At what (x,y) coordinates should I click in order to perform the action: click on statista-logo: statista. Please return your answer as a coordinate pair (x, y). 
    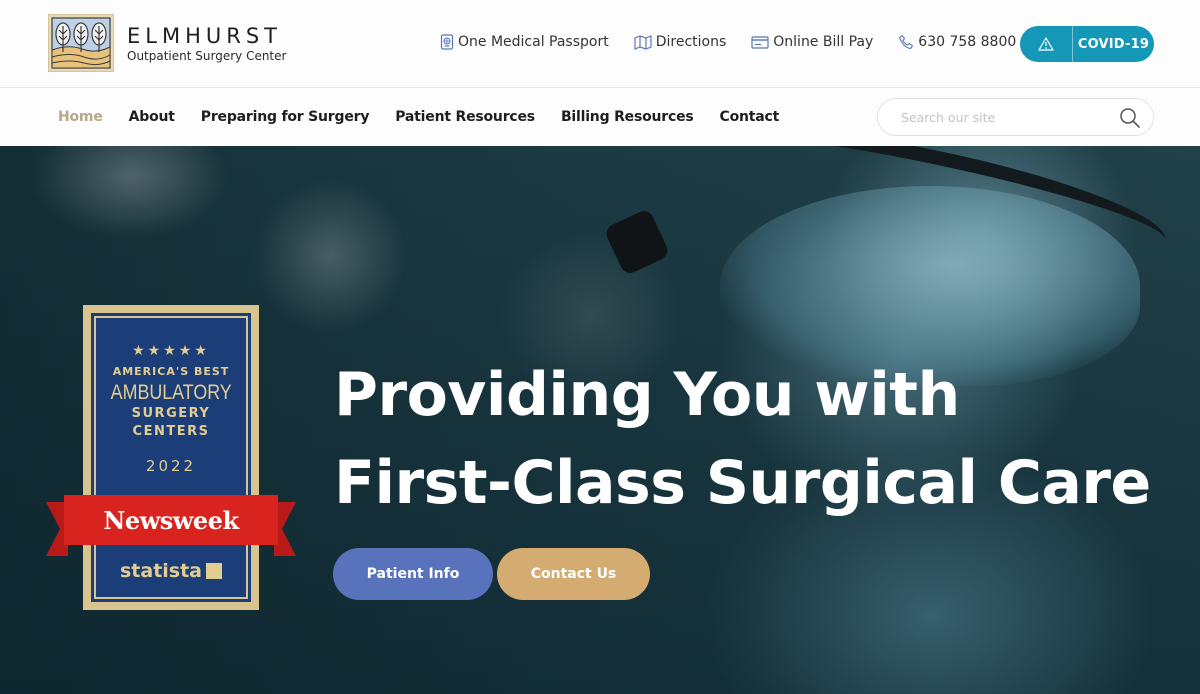
    Looking at the image, I should click on (171, 571).